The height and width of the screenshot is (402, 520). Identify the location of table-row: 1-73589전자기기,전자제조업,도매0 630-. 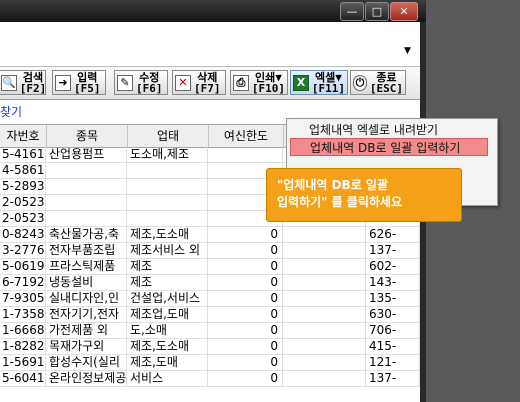
(210, 314).